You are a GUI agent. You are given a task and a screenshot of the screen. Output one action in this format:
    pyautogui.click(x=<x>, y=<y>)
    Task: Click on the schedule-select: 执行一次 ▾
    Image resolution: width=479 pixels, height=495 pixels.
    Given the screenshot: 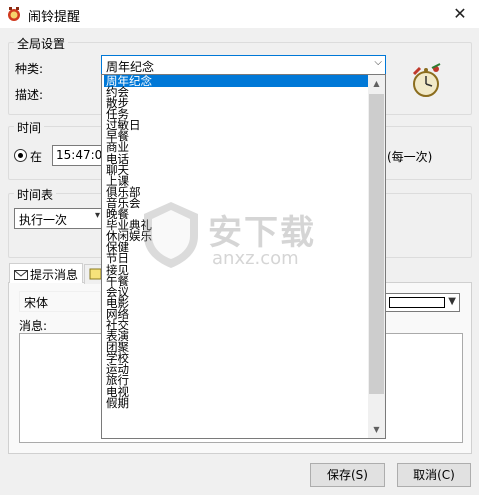 What is the action you would take?
    pyautogui.click(x=59, y=218)
    